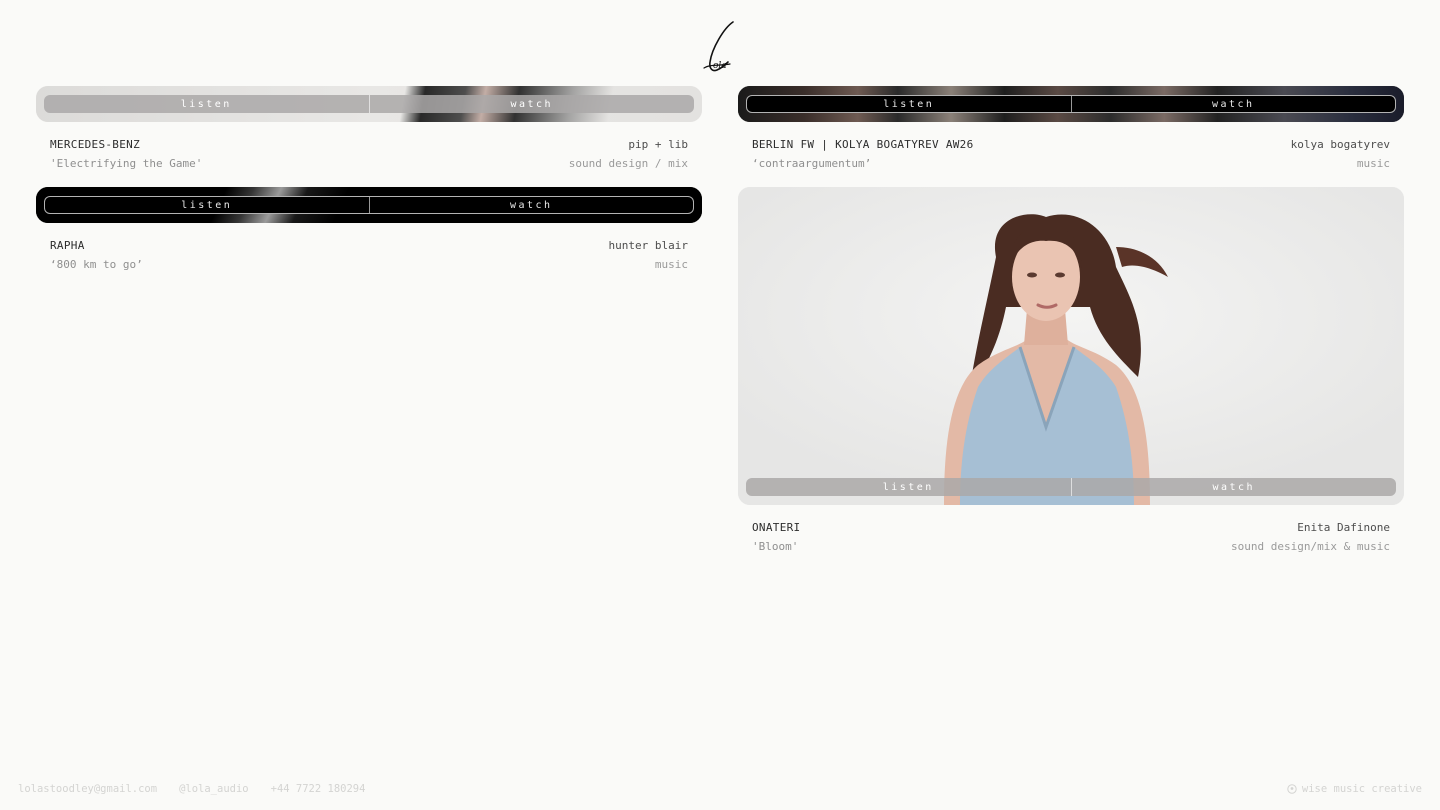 This screenshot has width=1440, height=810. What do you see at coordinates (1292, 789) in the screenshot?
I see `wise-music-icon` at bounding box center [1292, 789].